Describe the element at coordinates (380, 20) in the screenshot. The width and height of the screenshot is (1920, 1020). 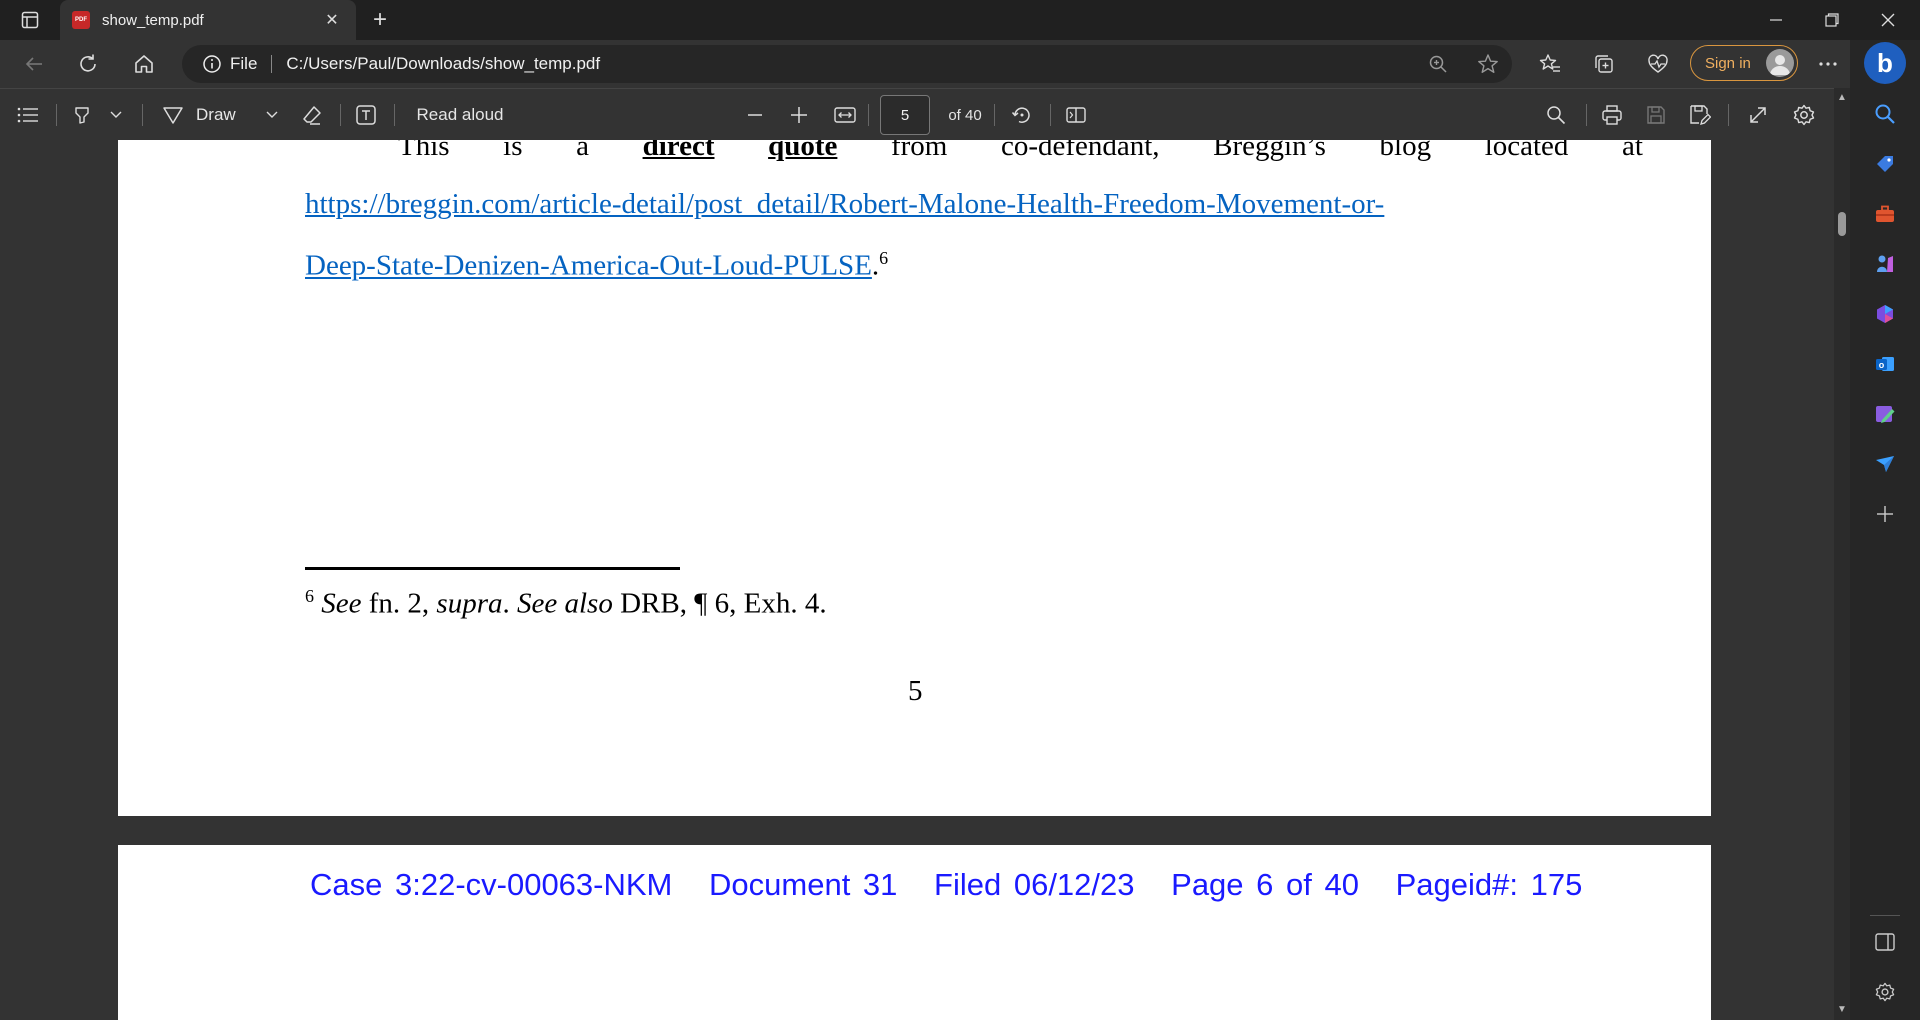
I see `new-tab-icon: +` at that location.